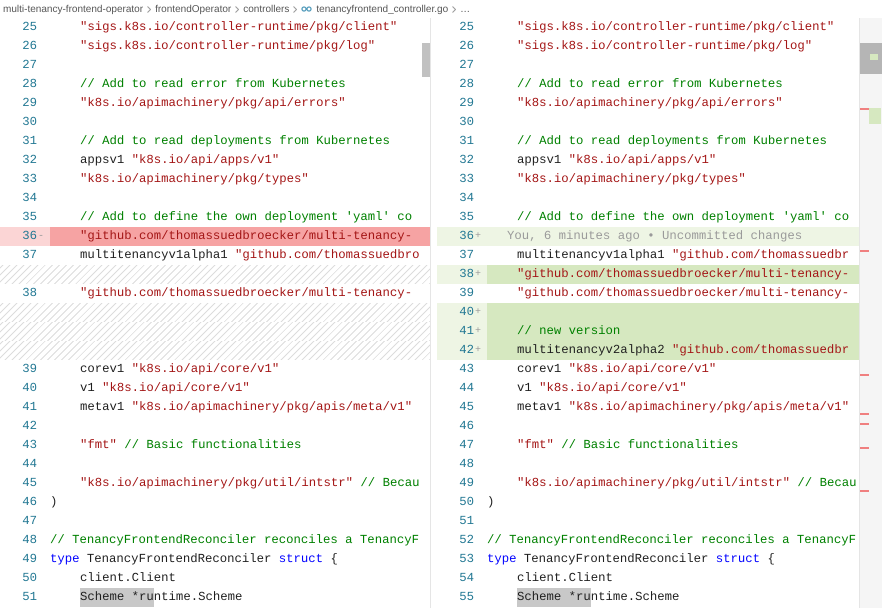 Image resolution: width=883 pixels, height=608 pixels. What do you see at coordinates (382, 9) in the screenshot?
I see `breadcrumb-item: tenancyfrontend_controller.go` at bounding box center [382, 9].